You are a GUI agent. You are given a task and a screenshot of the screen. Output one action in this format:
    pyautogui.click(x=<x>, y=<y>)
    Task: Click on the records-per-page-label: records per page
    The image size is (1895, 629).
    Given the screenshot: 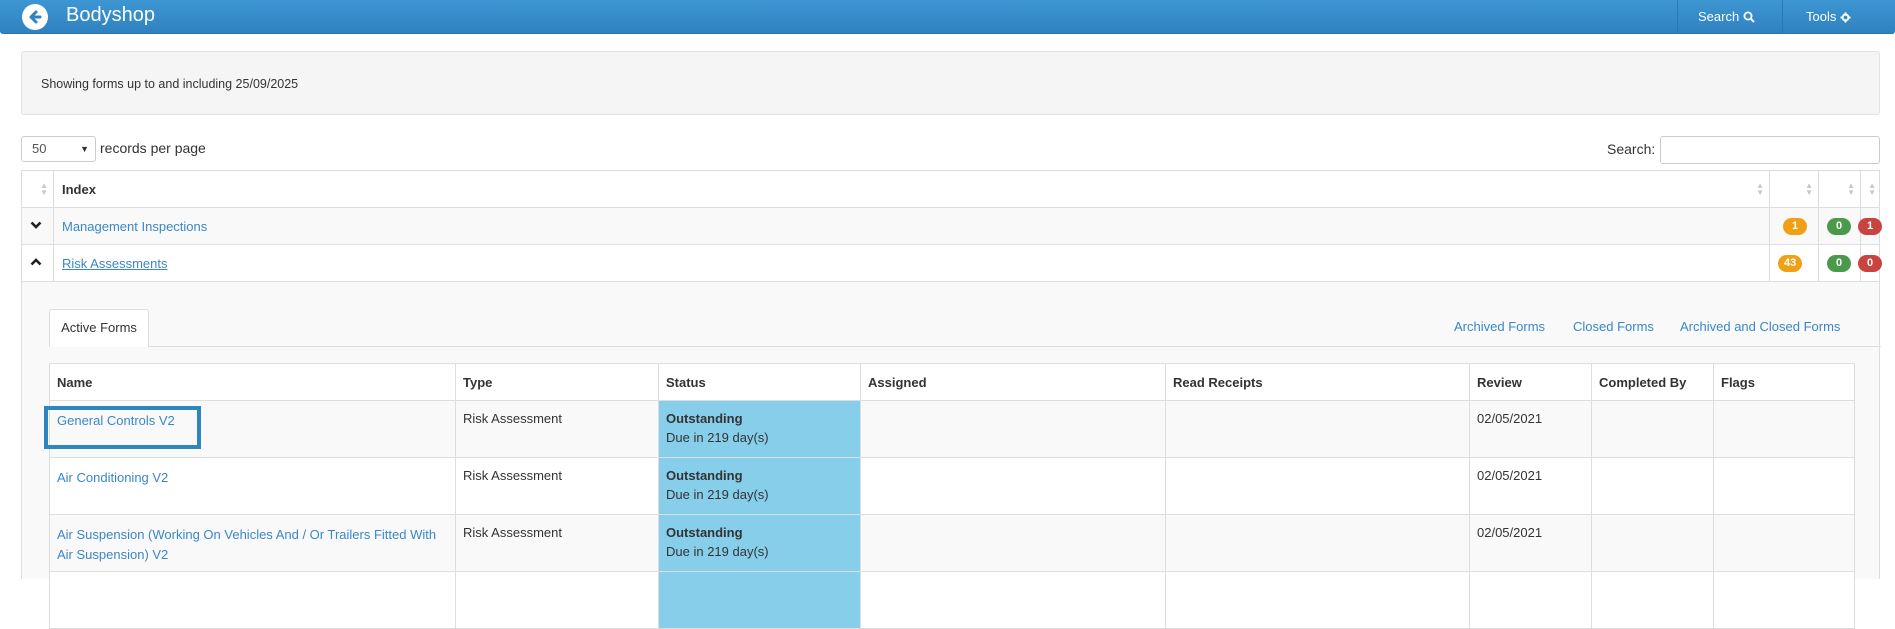 What is the action you would take?
    pyautogui.click(x=153, y=148)
    